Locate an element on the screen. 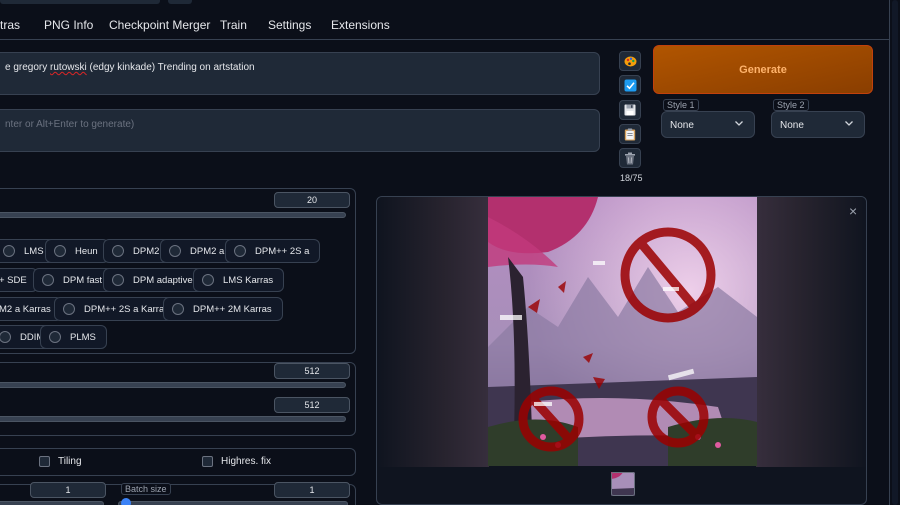  floppy-disk-icon is located at coordinates (630, 110).